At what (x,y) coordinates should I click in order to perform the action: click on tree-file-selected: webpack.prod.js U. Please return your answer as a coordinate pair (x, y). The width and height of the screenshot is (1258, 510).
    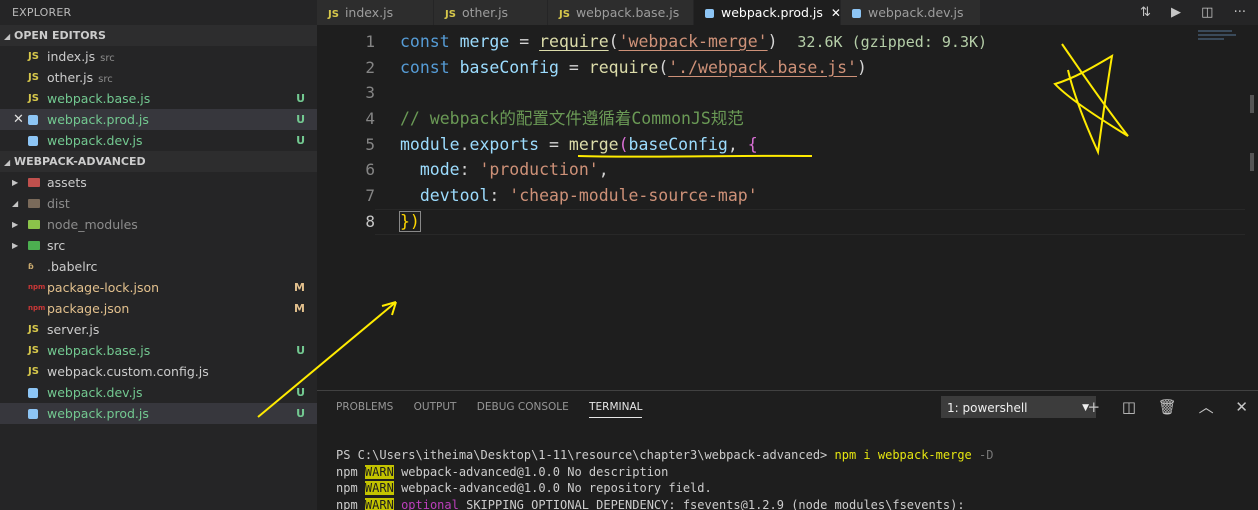
    Looking at the image, I should click on (158, 413).